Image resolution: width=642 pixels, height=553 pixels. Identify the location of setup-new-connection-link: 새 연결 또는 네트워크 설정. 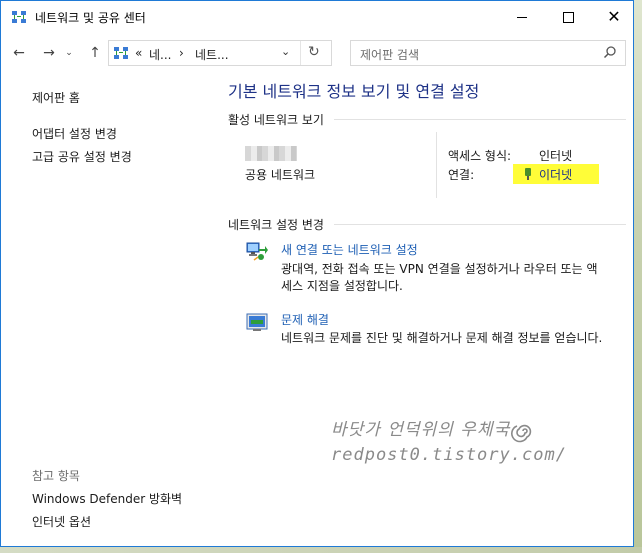
(349, 249).